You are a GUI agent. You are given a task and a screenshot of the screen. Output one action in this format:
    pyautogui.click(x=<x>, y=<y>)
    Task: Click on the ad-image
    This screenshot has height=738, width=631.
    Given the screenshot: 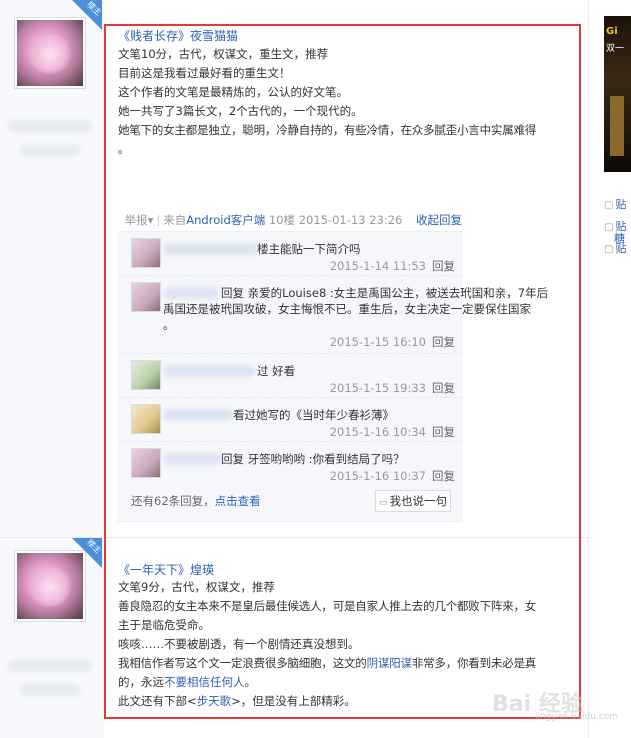 What is the action you would take?
    pyautogui.click(x=617, y=126)
    